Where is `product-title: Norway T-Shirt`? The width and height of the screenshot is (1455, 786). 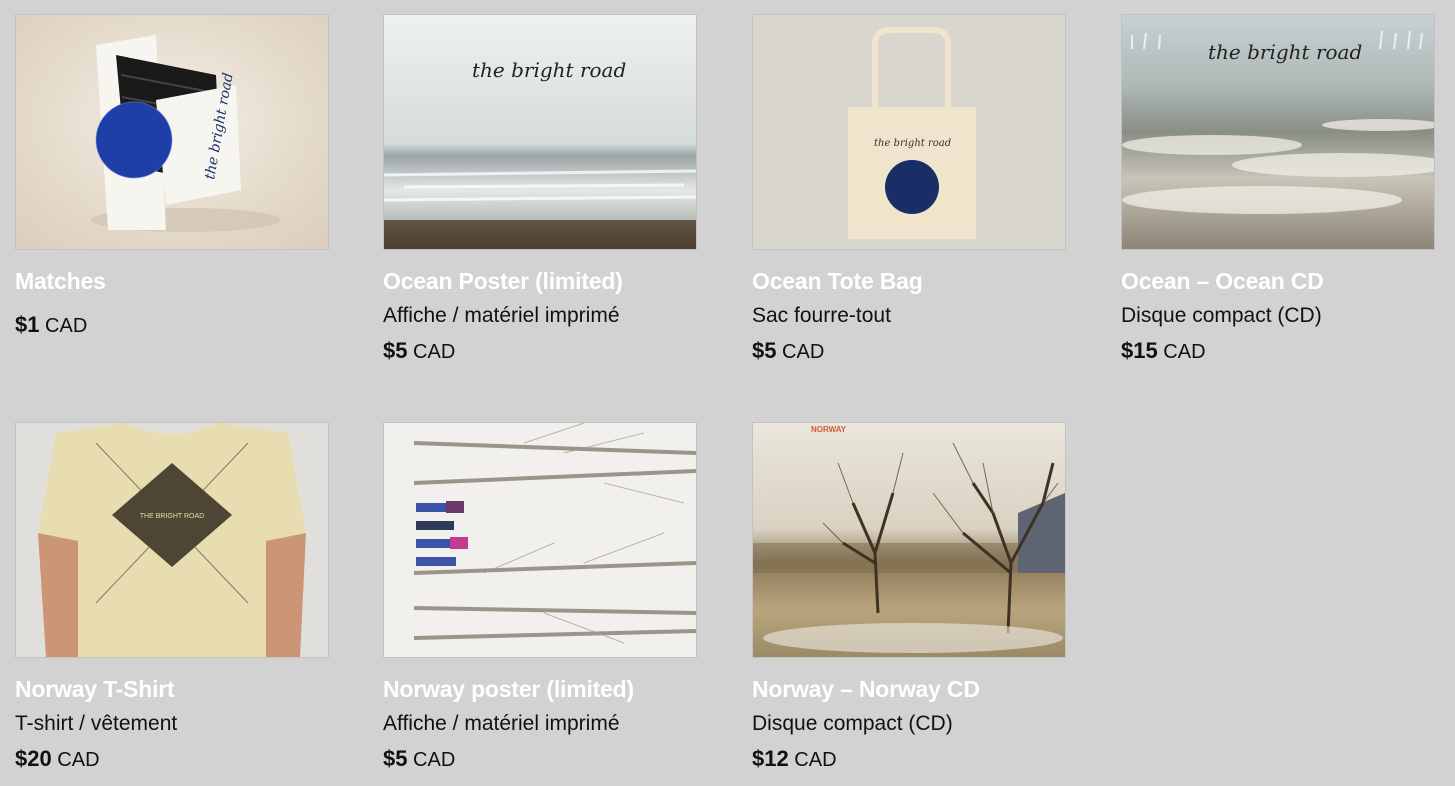 product-title: Norway T-Shirt is located at coordinates (95, 689).